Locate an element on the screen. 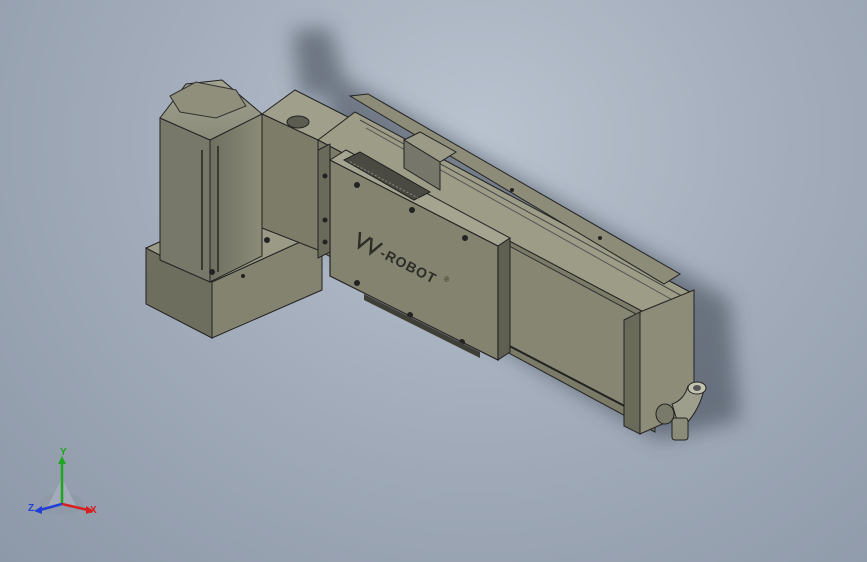 This screenshot has width=867, height=562. triad-y-label: Y is located at coordinates (63, 452).